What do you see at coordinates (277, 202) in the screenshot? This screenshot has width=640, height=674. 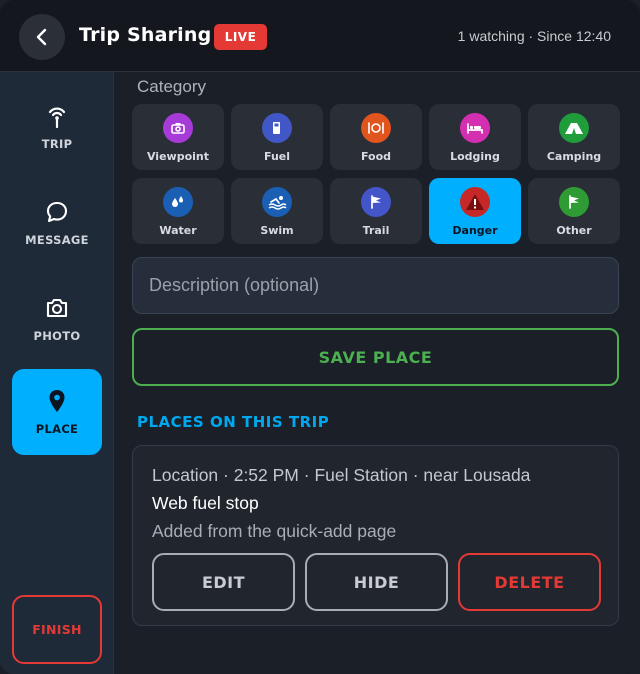 I see `swimmer-icon` at bounding box center [277, 202].